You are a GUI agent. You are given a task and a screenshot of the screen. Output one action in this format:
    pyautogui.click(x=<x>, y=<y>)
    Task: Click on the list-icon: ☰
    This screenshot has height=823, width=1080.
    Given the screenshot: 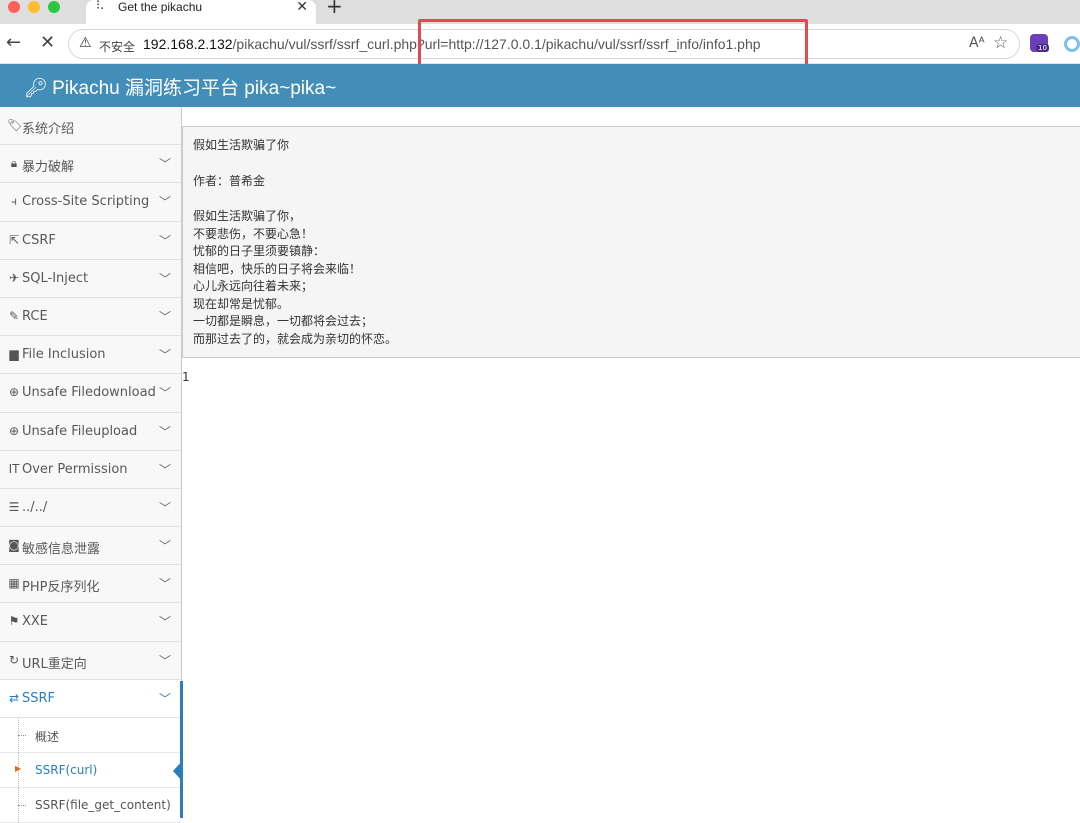 What is the action you would take?
    pyautogui.click(x=14, y=506)
    